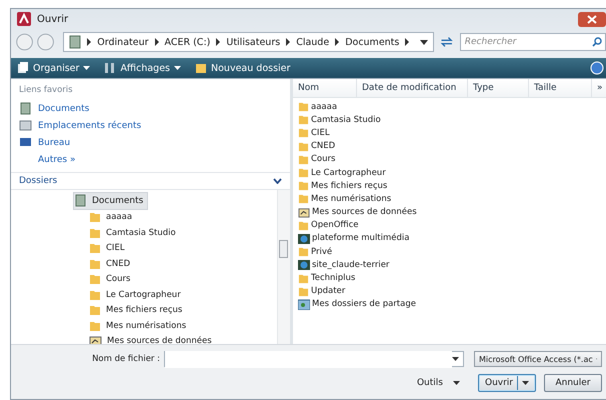 The height and width of the screenshot is (400, 606). I want to click on tree-item: Camtasia Studio, so click(134, 232).